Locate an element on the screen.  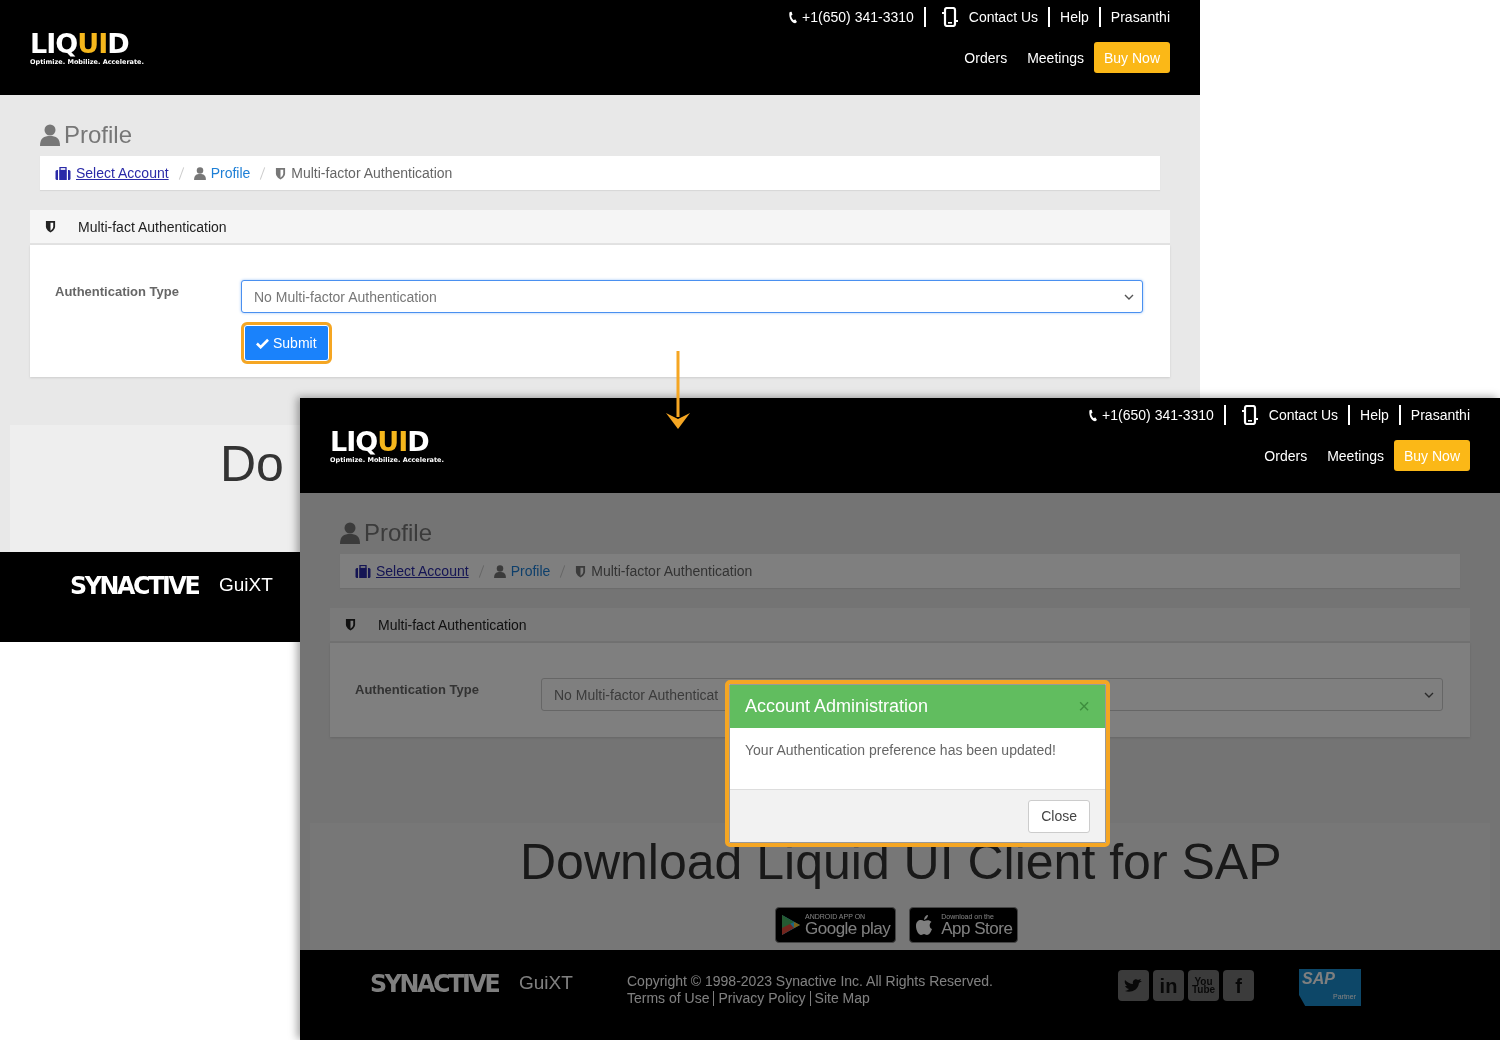
footer-link: Privacy Policy is located at coordinates (761, 998).